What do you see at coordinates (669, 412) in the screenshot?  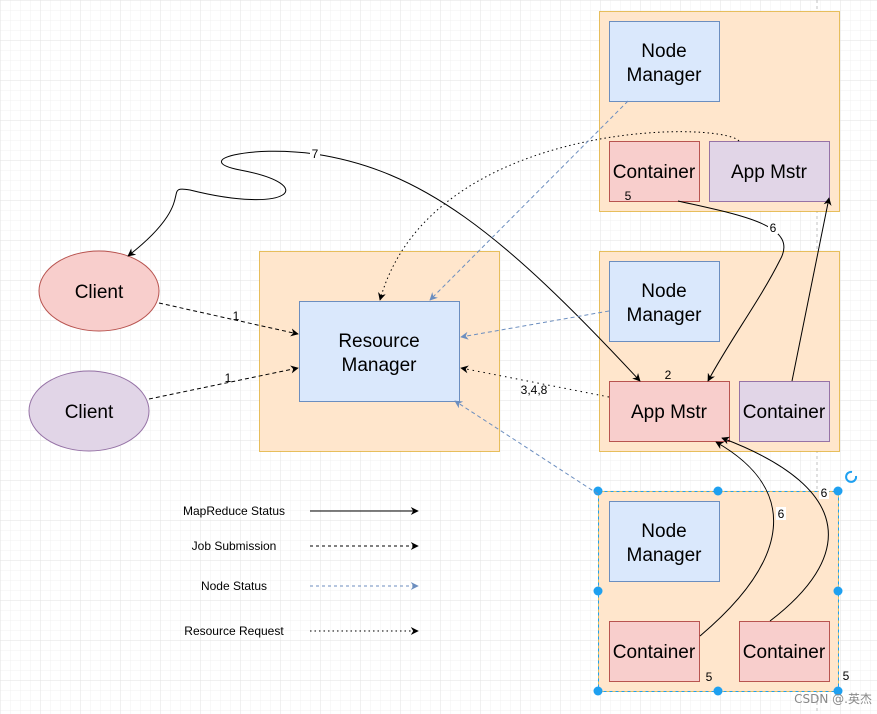 I see `app-master-2-label: App Mstr` at bounding box center [669, 412].